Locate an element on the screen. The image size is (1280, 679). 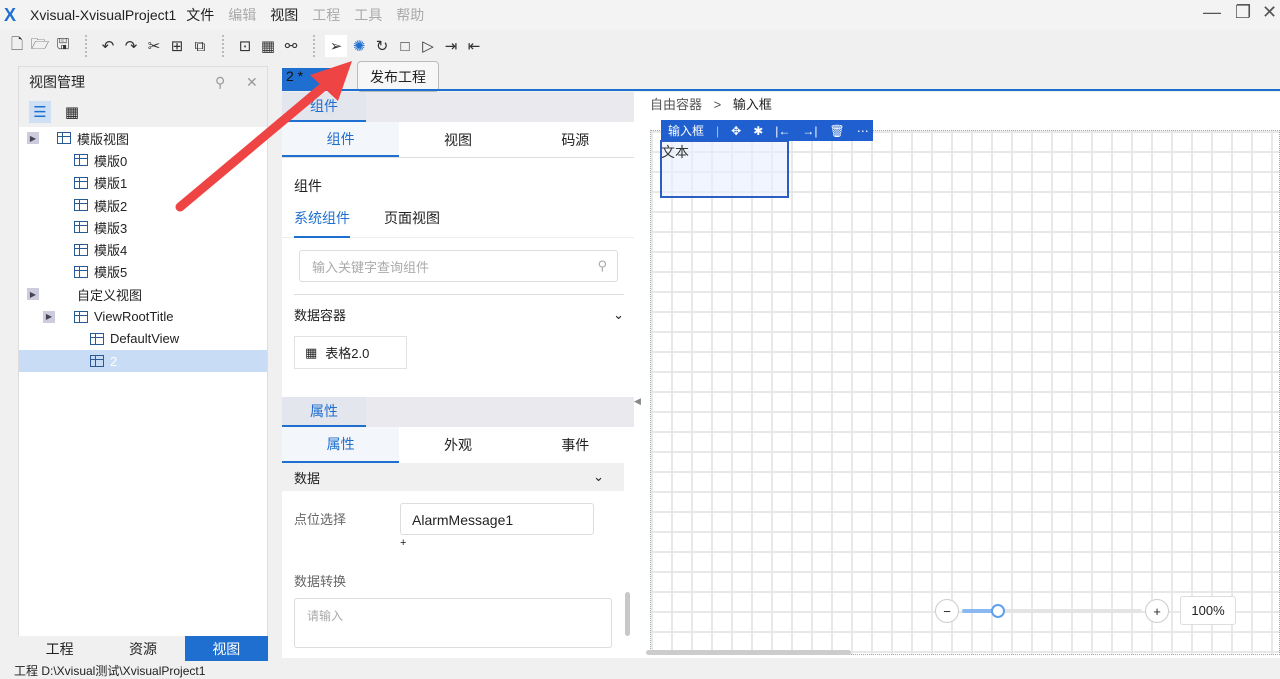
chevron-down-icon: ⌄ is located at coordinates (618, 314).